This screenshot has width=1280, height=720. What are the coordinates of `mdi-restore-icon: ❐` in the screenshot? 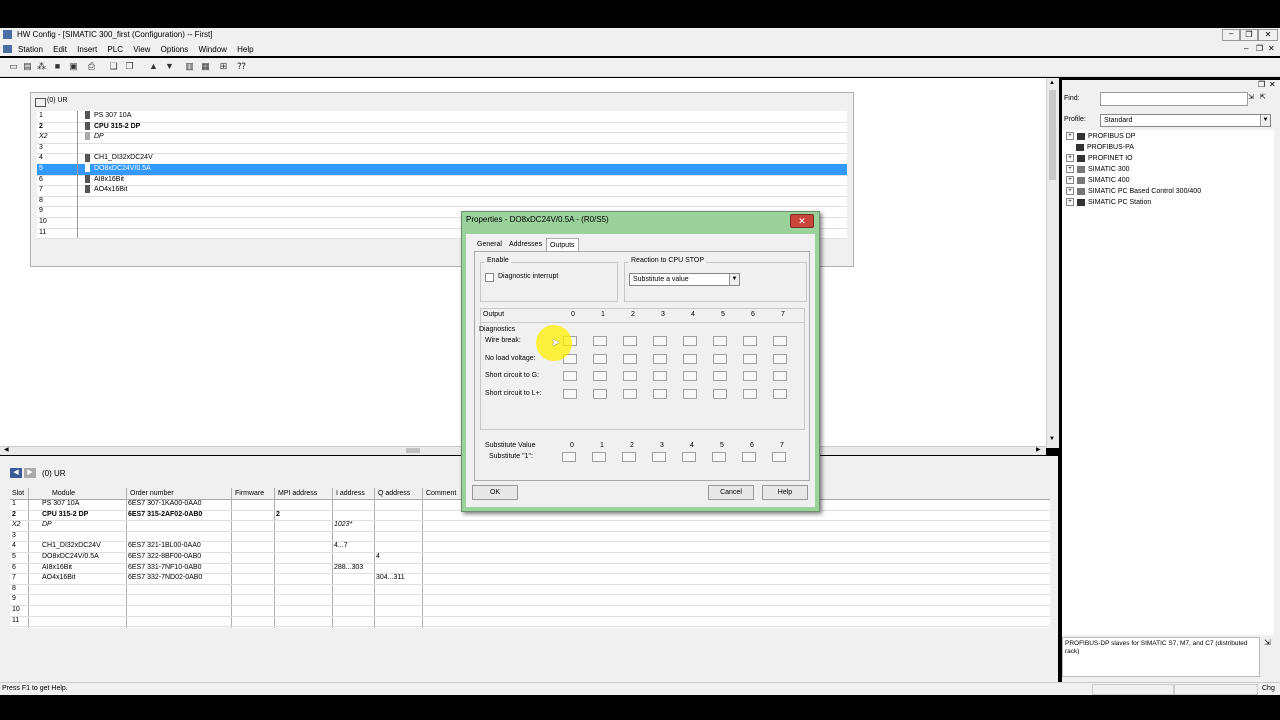 It's located at (1259, 48).